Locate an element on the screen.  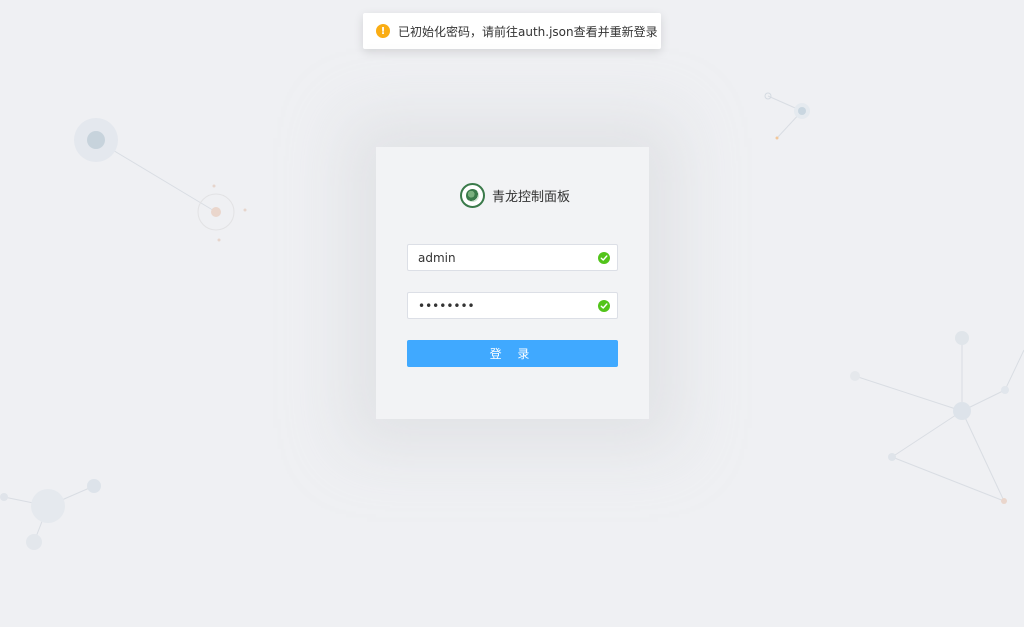
username-field-wrapper is located at coordinates (512, 257).